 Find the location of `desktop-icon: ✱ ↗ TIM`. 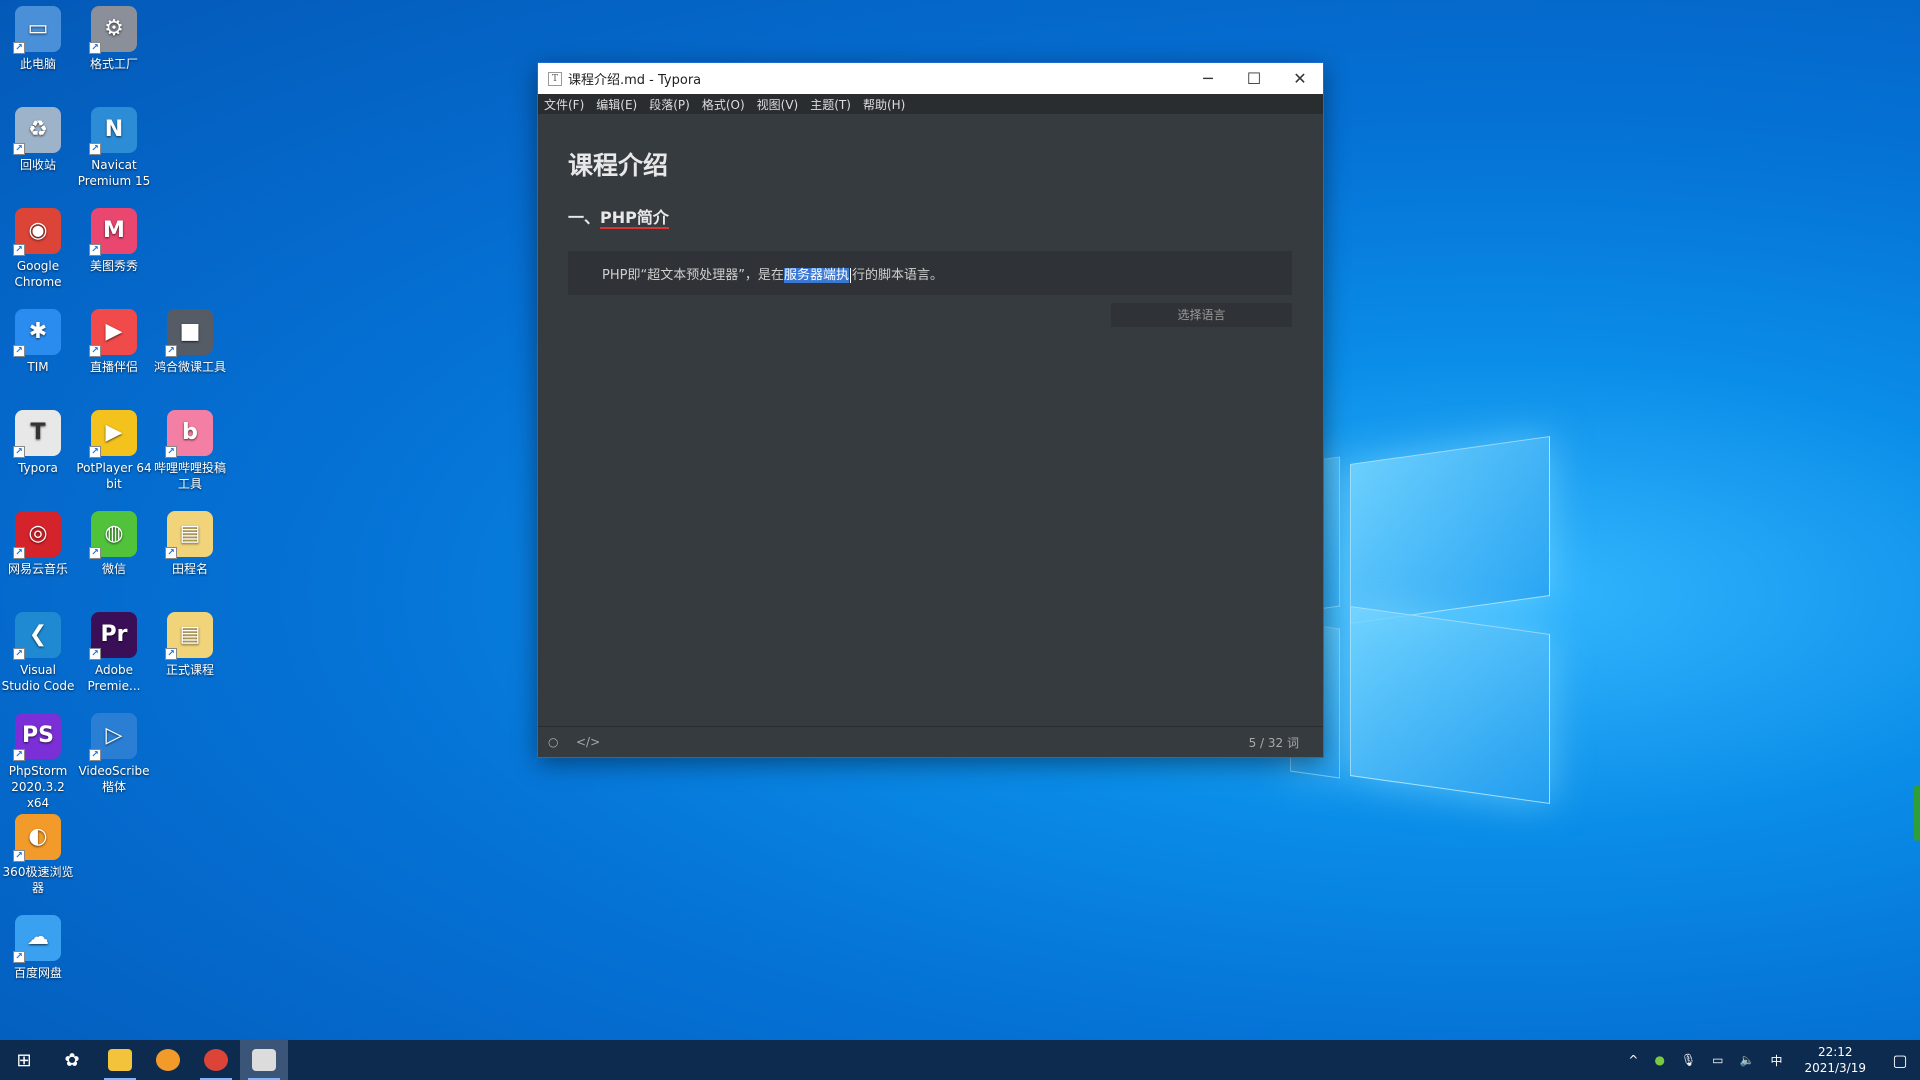

desktop-icon: ✱ ↗ TIM is located at coordinates (38, 339).